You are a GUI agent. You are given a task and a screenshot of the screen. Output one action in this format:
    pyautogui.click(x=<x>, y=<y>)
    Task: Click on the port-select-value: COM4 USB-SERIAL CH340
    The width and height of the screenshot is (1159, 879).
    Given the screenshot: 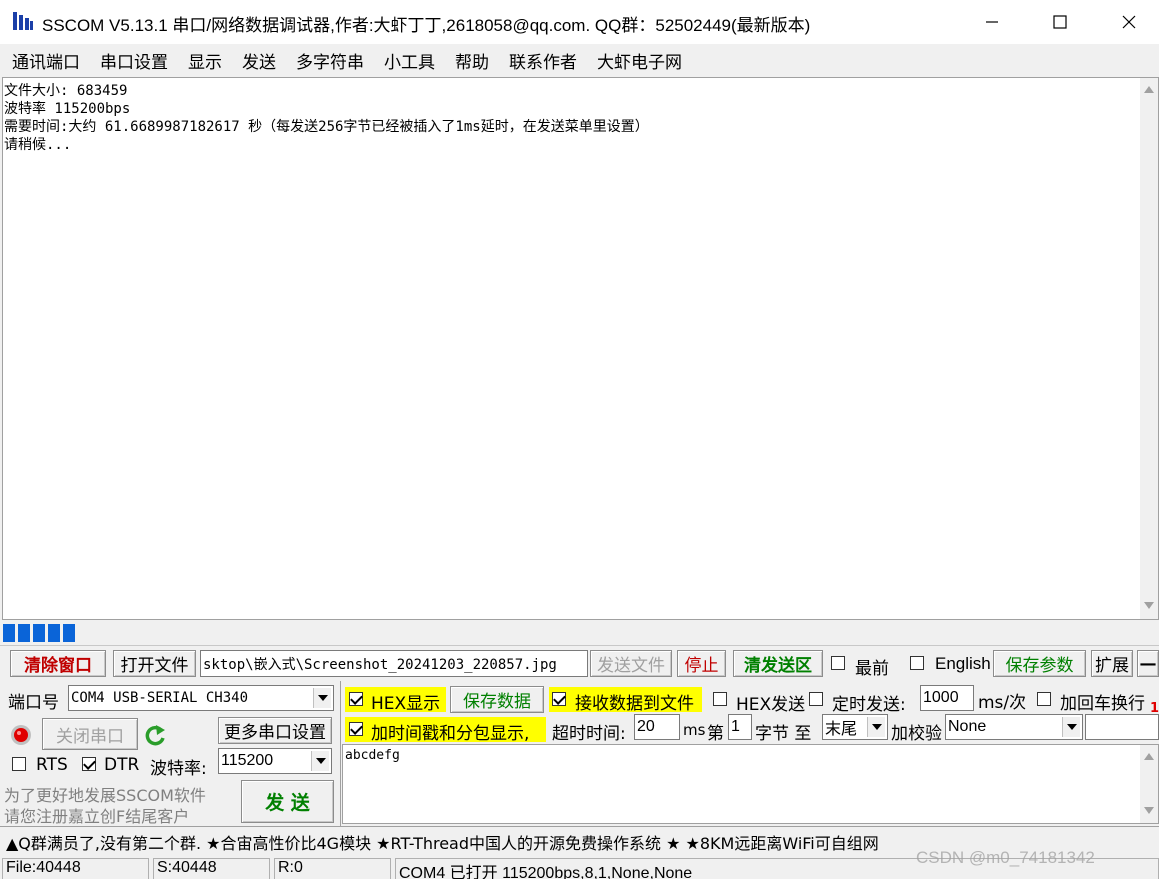 What is the action you would take?
    pyautogui.click(x=160, y=698)
    